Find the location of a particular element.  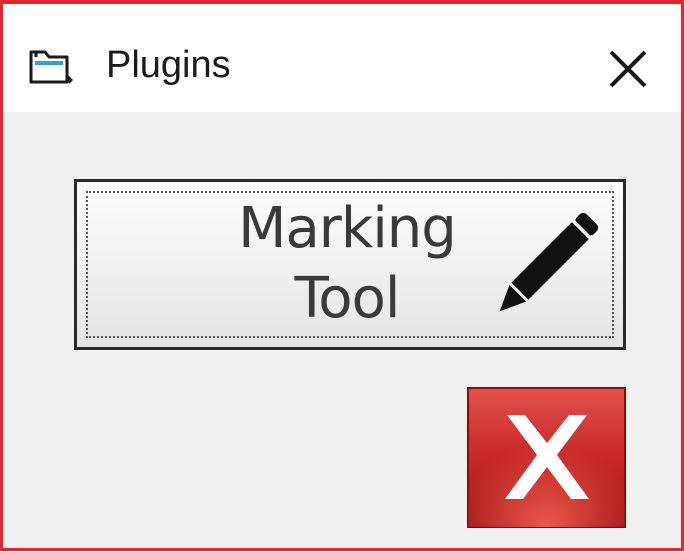

marking-tool-label-line2: Tool is located at coordinates (347, 298).